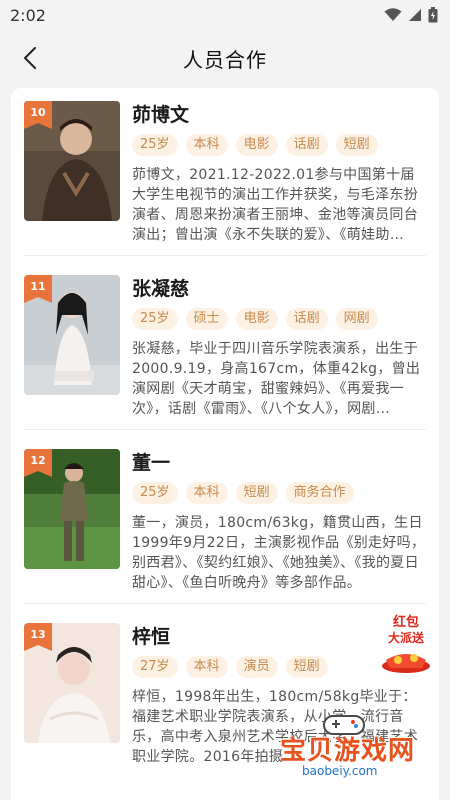 This screenshot has width=450, height=800. I want to click on tag-list: 25岁 本科 电影 话剧 短剧, so click(255, 145).